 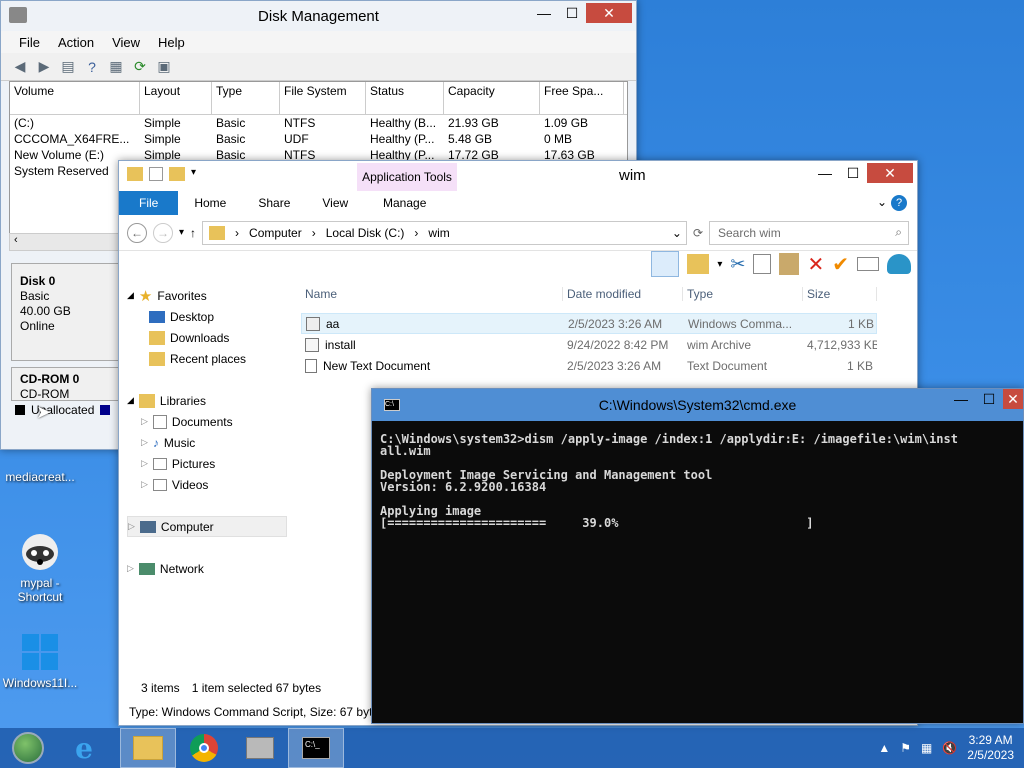 What do you see at coordinates (260, 748) in the screenshot?
I see `taskbar-disk-management` at bounding box center [260, 748].